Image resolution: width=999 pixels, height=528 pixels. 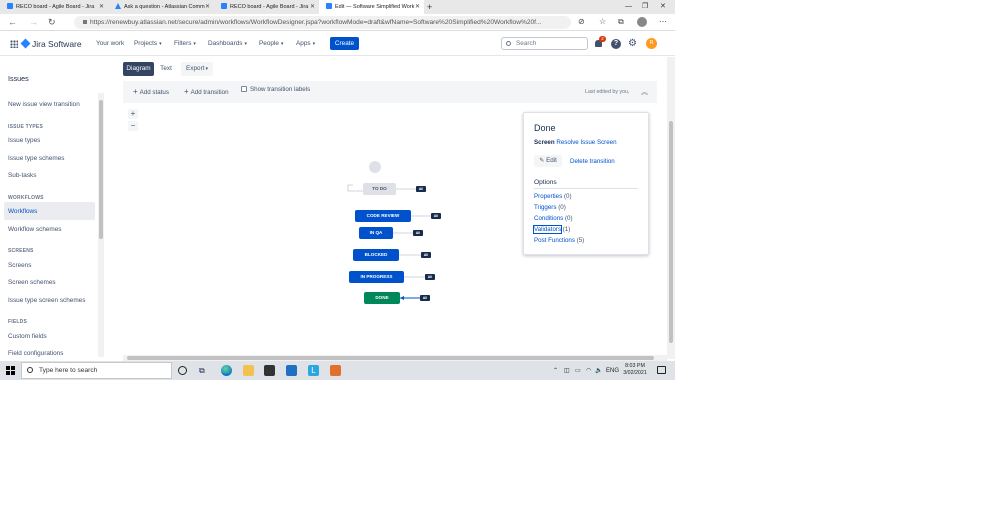 What do you see at coordinates (204, 370) in the screenshot?
I see `task-view-icon: ⧉` at bounding box center [204, 370].